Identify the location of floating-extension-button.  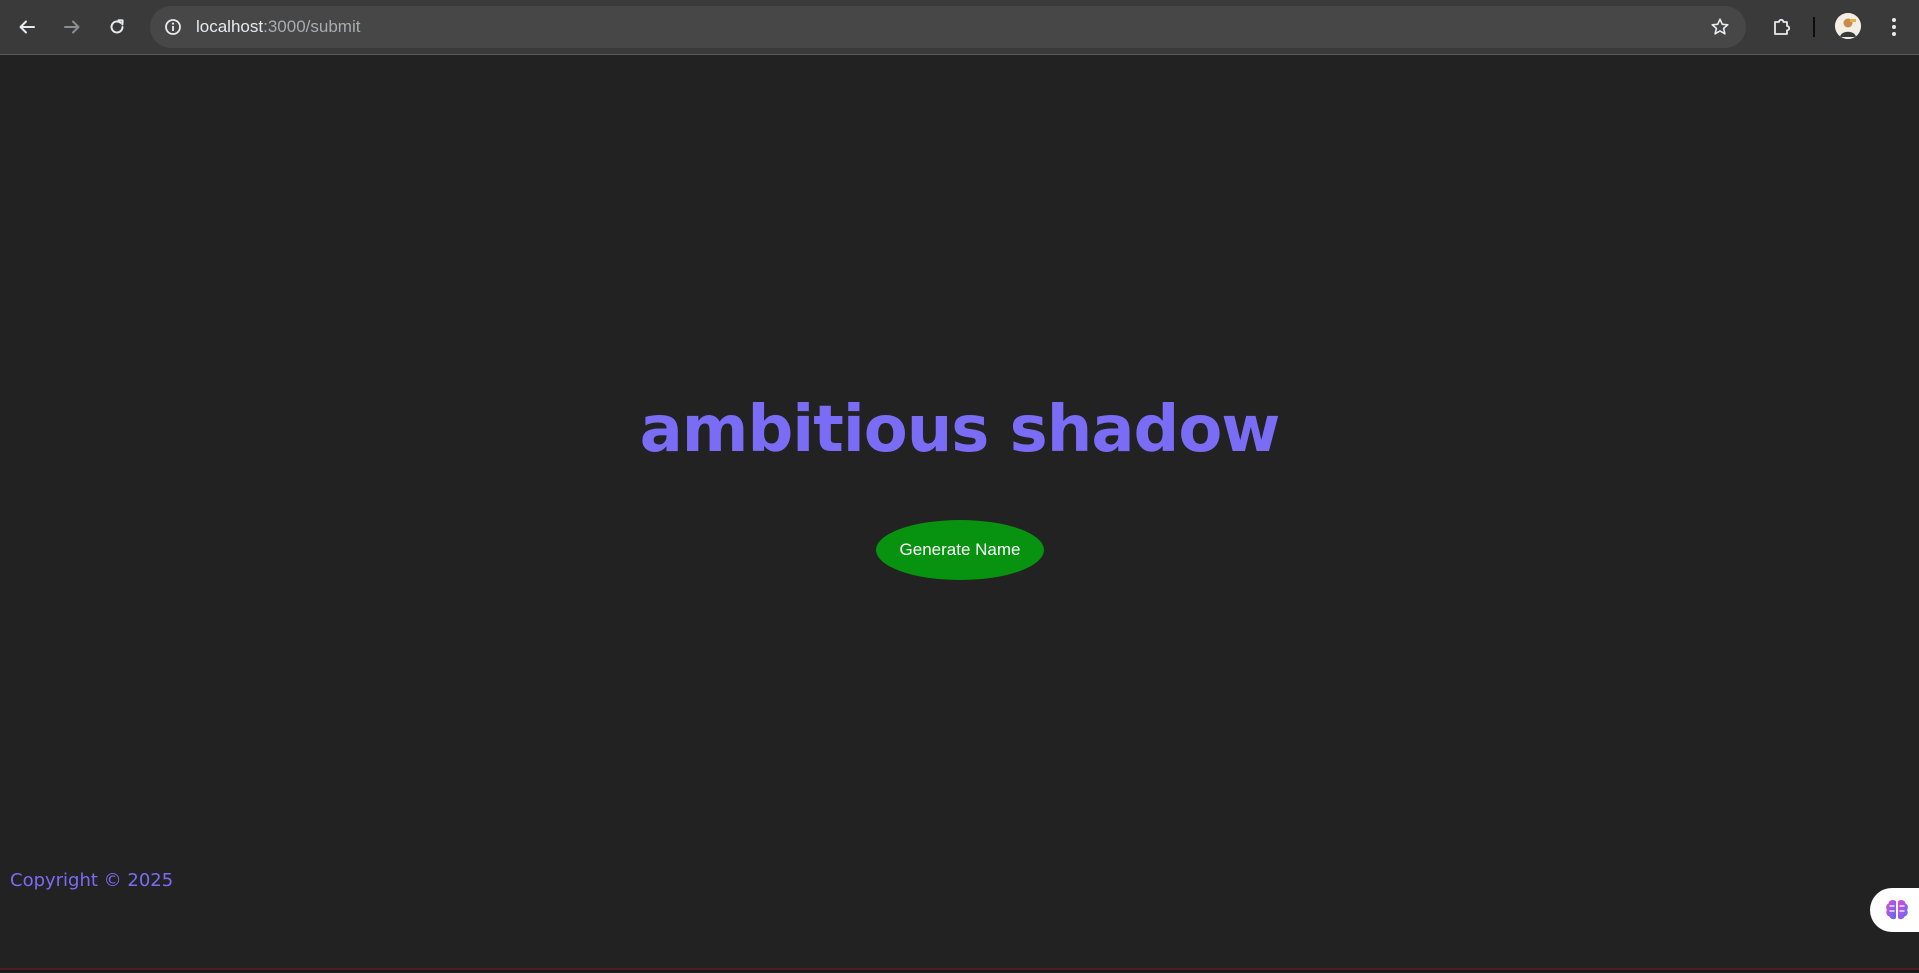
(1894, 910).